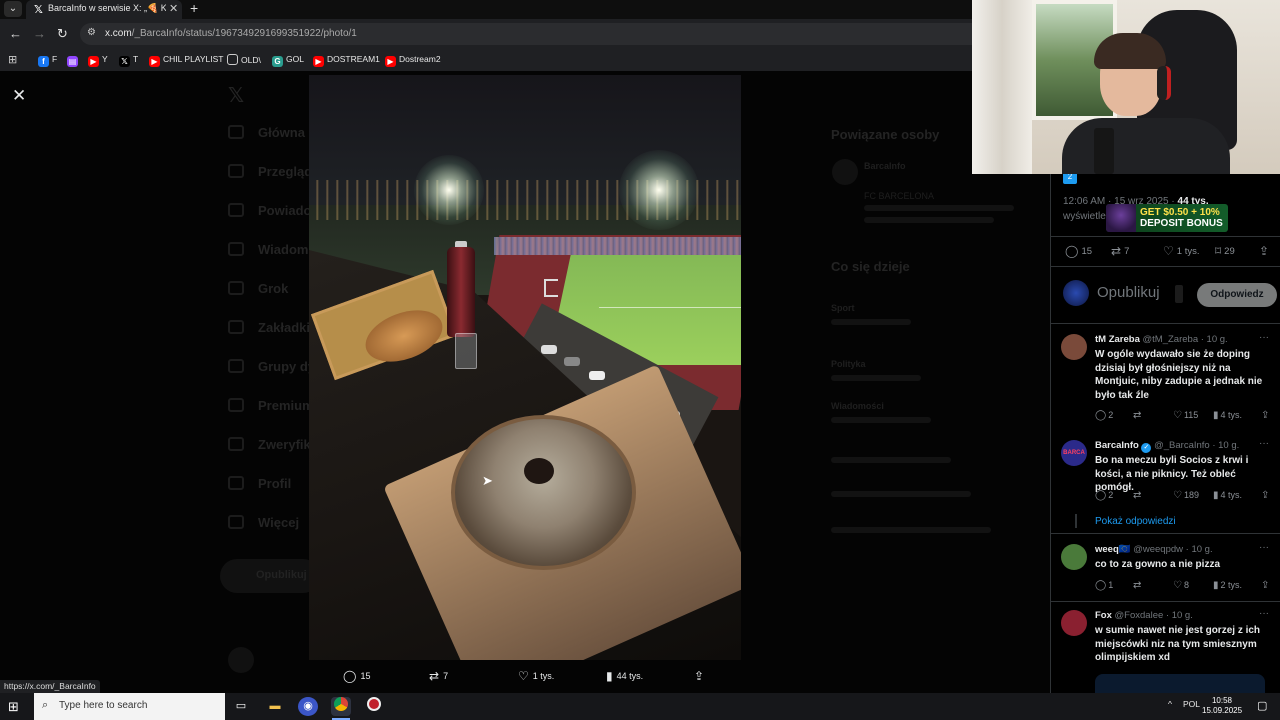  Describe the element at coordinates (1170, 704) in the screenshot. I see `tray-chevron-icon: ^` at that location.